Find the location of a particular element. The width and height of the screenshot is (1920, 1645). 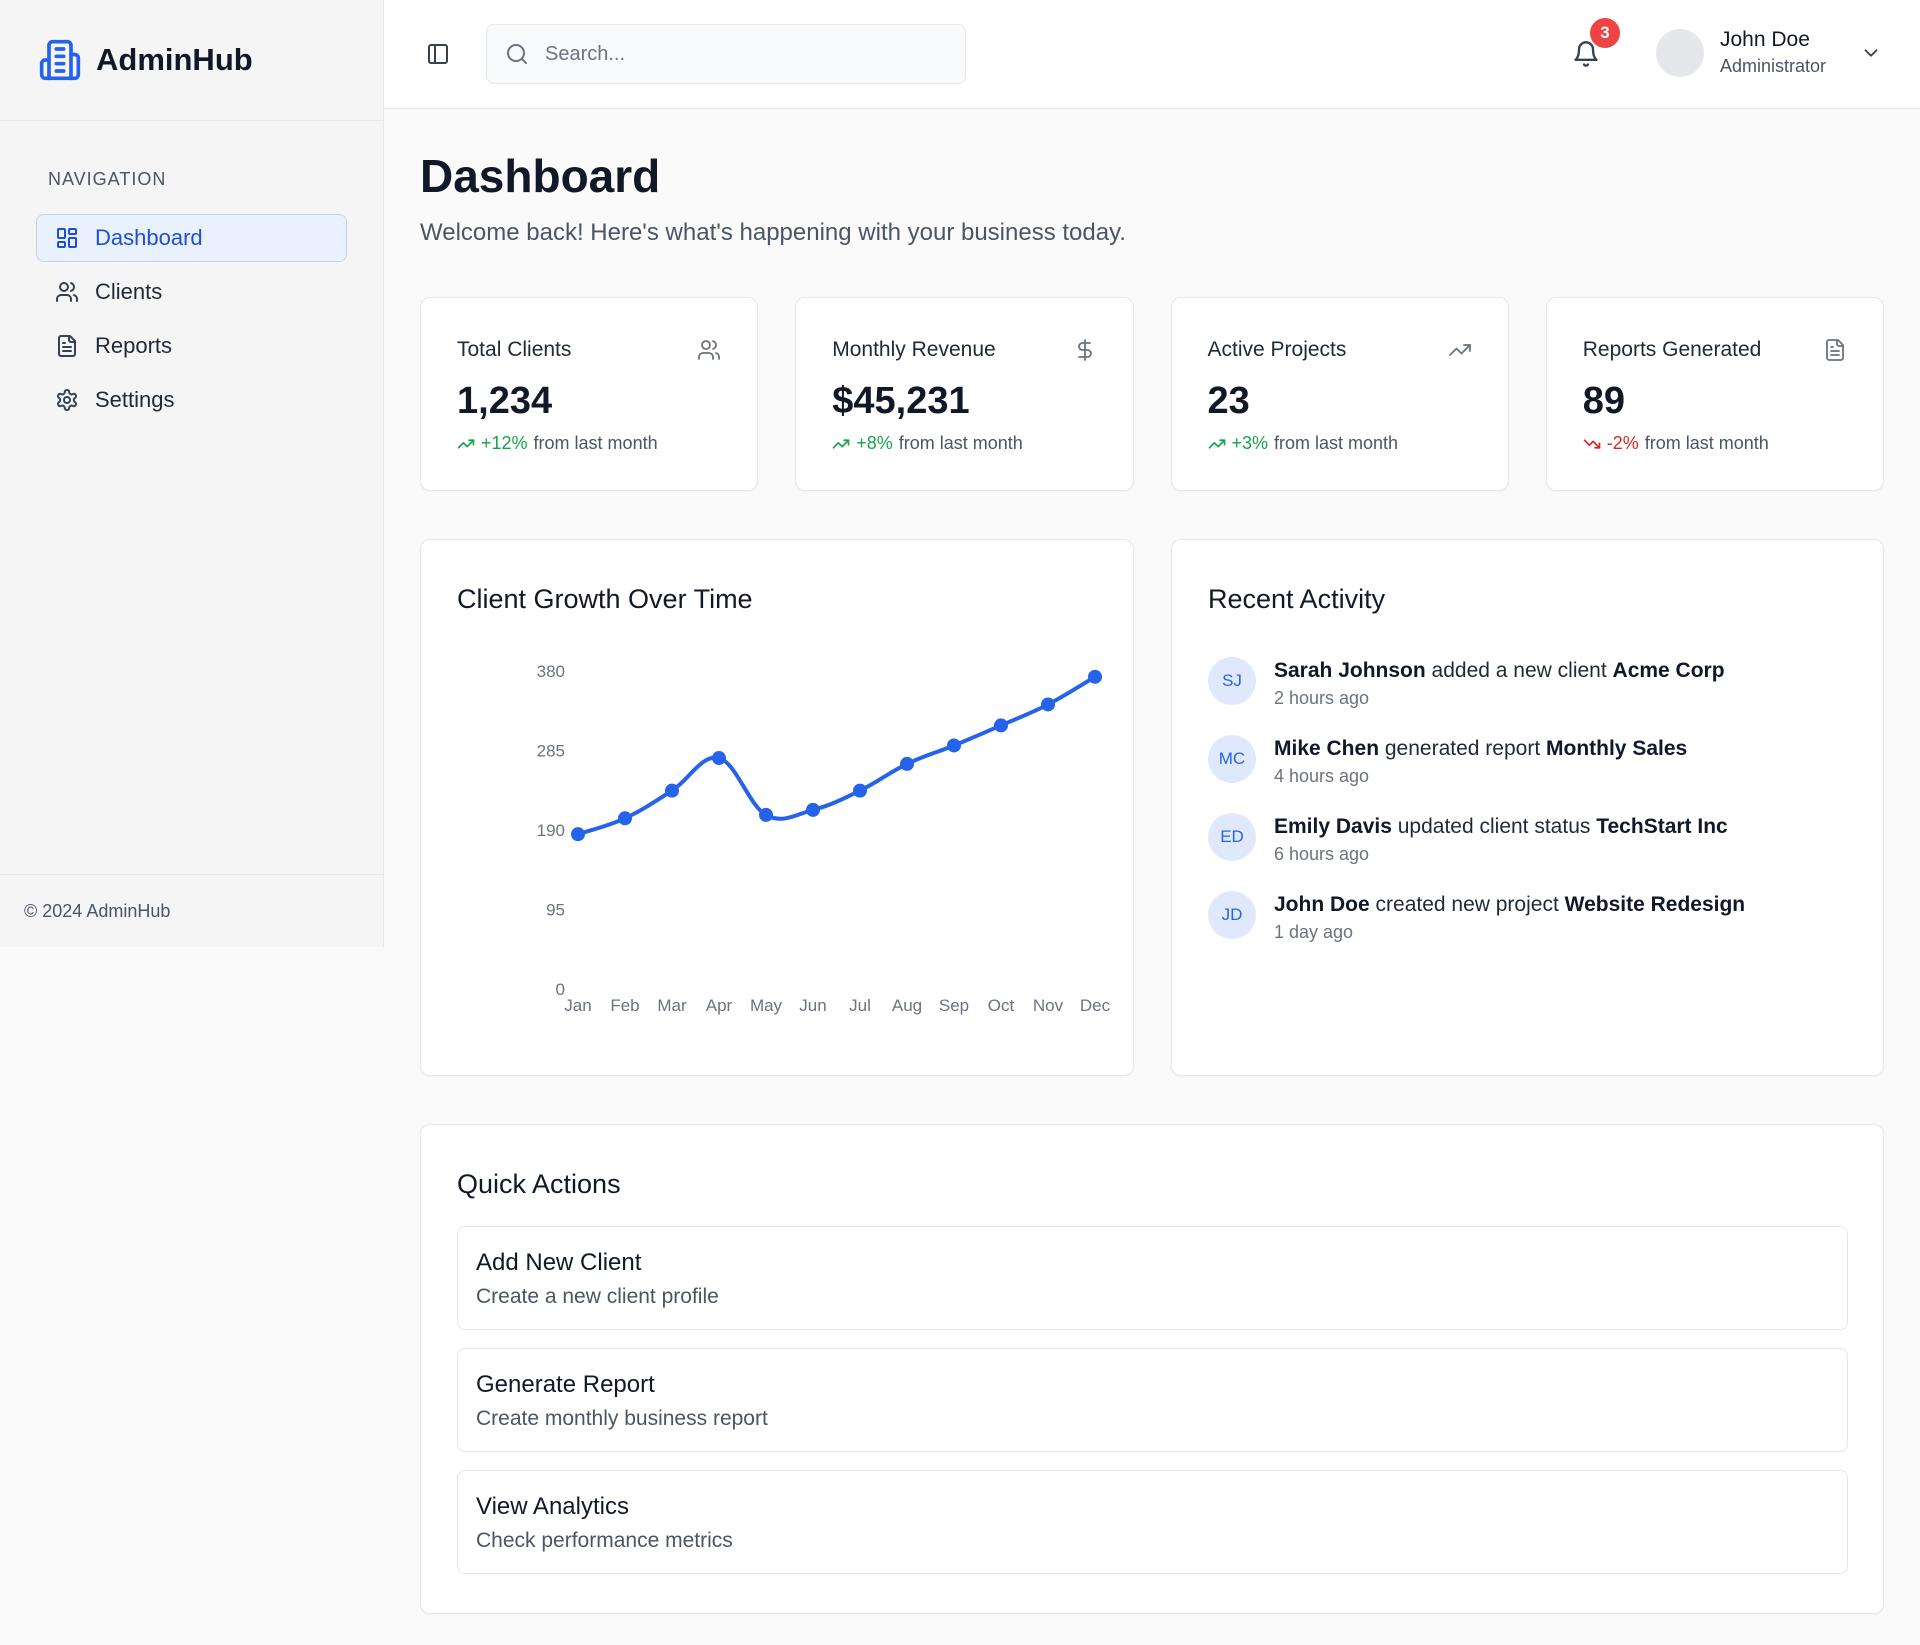

x-tick-label: Nov is located at coordinates (1048, 1005).